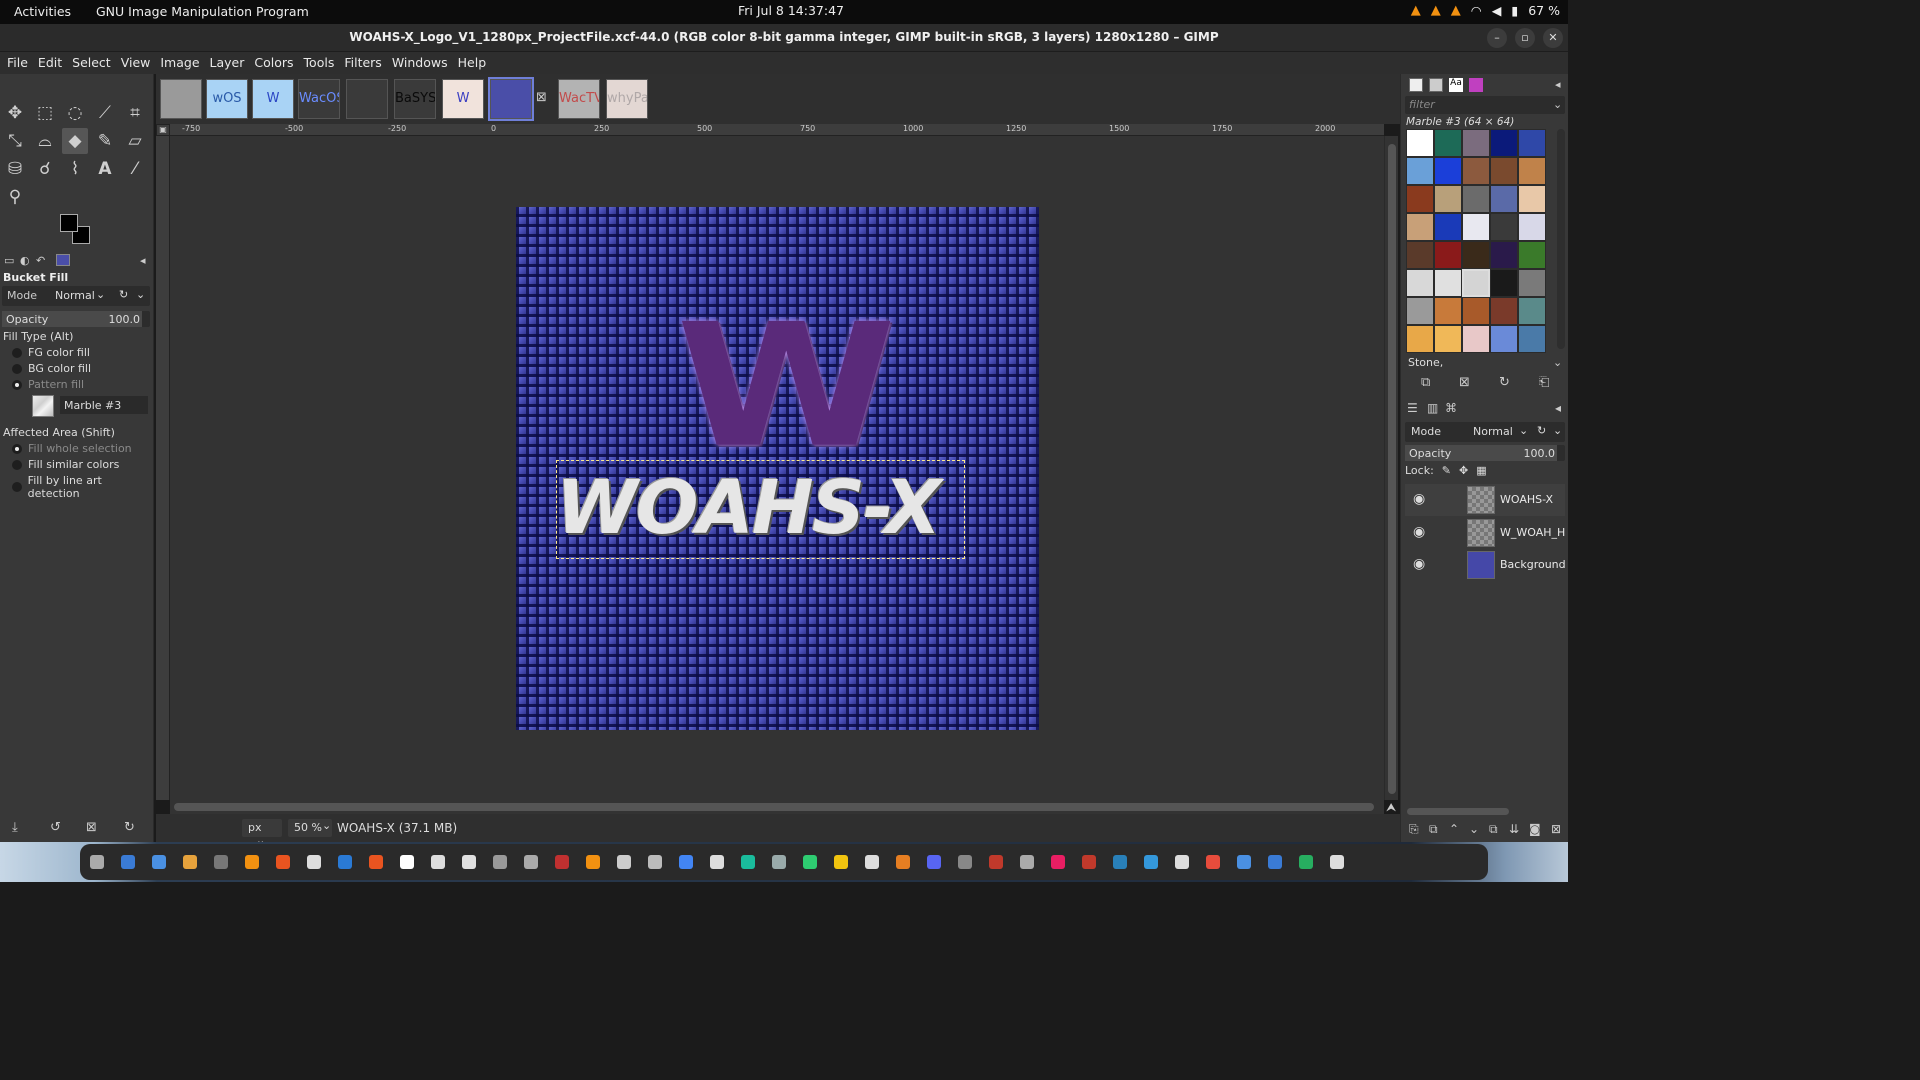 This screenshot has height=1080, width=1920. Describe the element at coordinates (77, 229) in the screenshot. I see `fg-bg-colors` at that location.